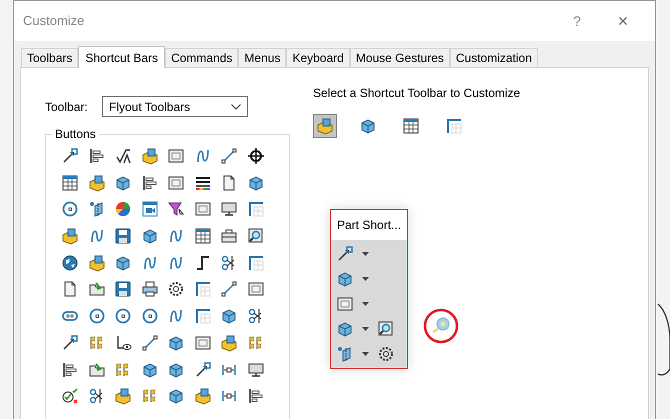 The height and width of the screenshot is (419, 670). I want to click on crosshair-icon, so click(255, 156).